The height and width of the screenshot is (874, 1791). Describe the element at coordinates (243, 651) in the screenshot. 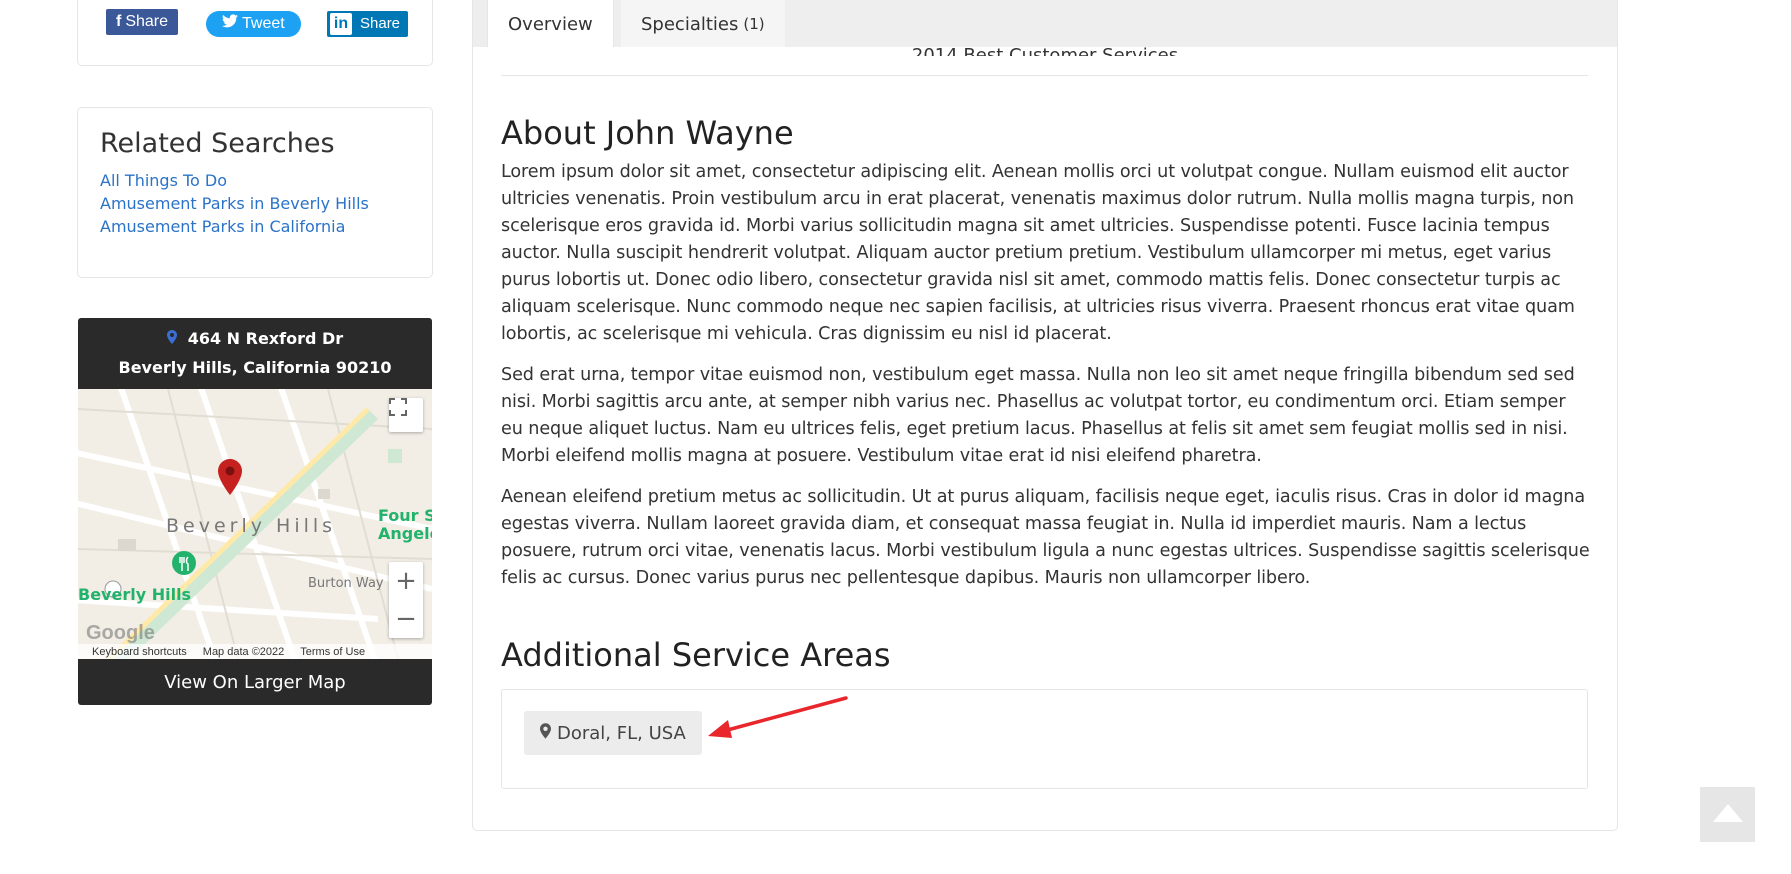

I see `map-data-attribution: Map data ©2022` at that location.